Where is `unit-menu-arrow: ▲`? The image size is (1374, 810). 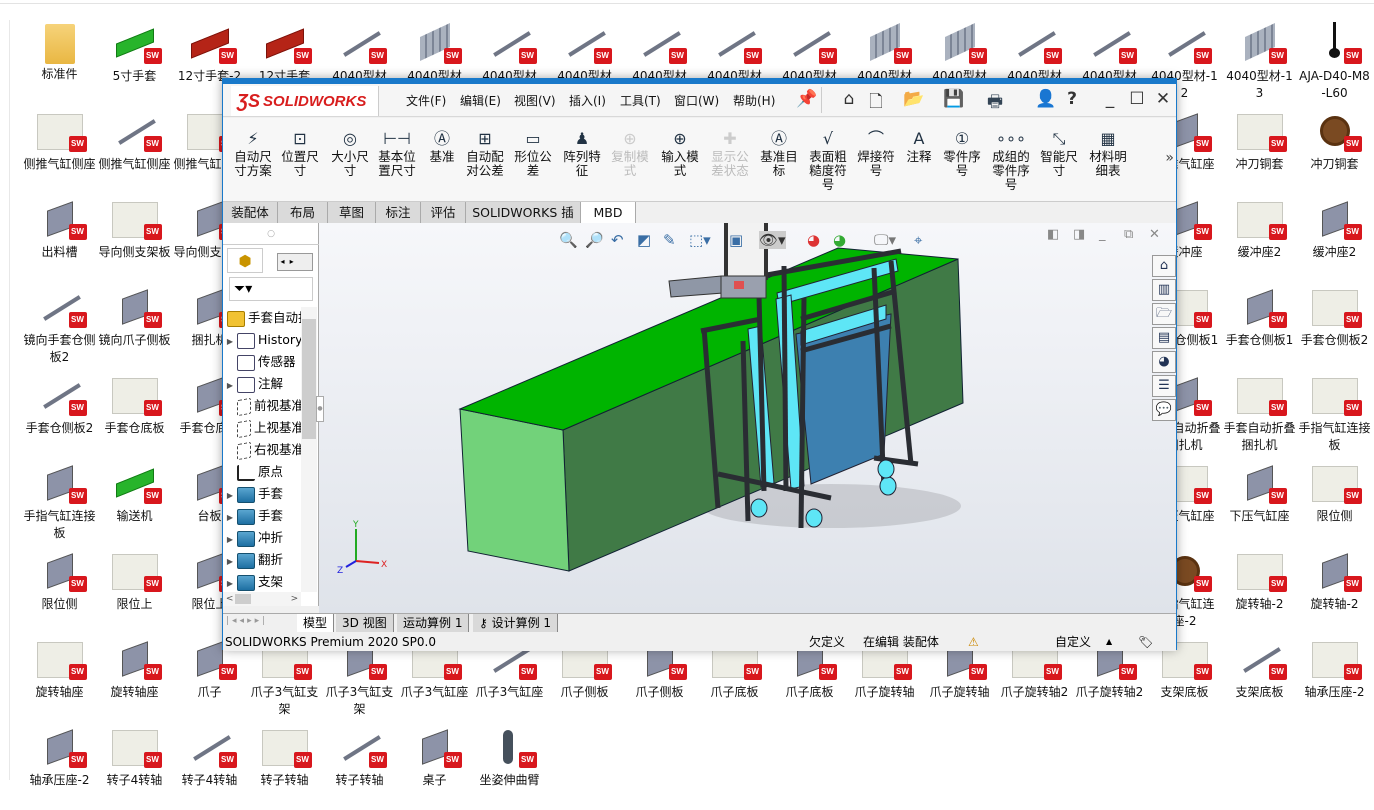
unit-menu-arrow: ▲ is located at coordinates (1109, 642).